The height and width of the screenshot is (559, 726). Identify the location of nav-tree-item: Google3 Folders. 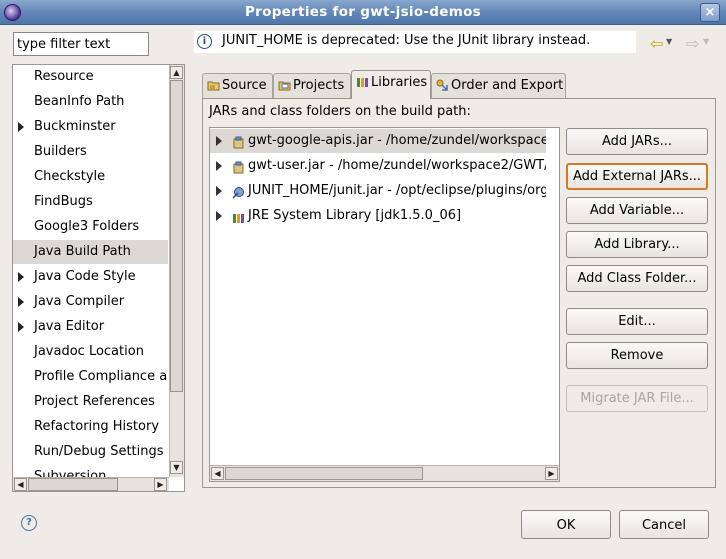
(90, 227).